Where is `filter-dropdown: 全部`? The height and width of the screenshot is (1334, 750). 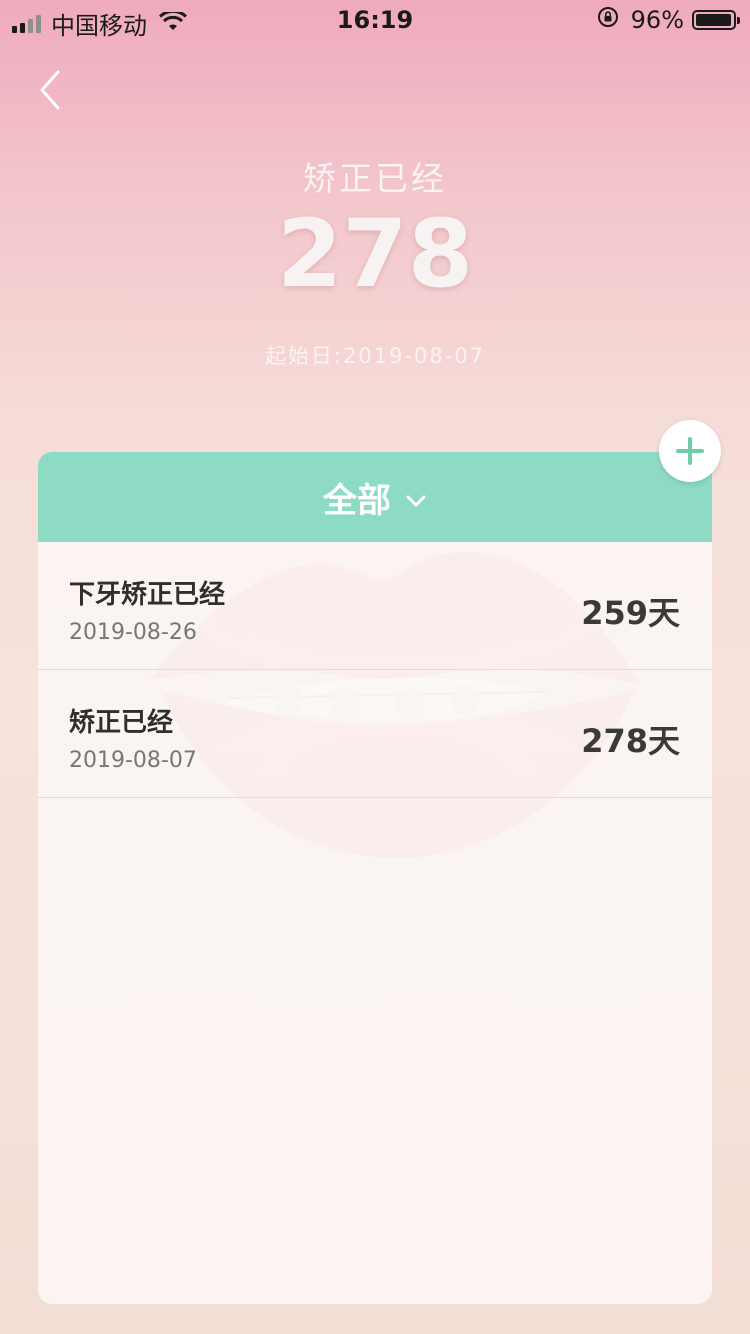
filter-dropdown: 全部 is located at coordinates (375, 497).